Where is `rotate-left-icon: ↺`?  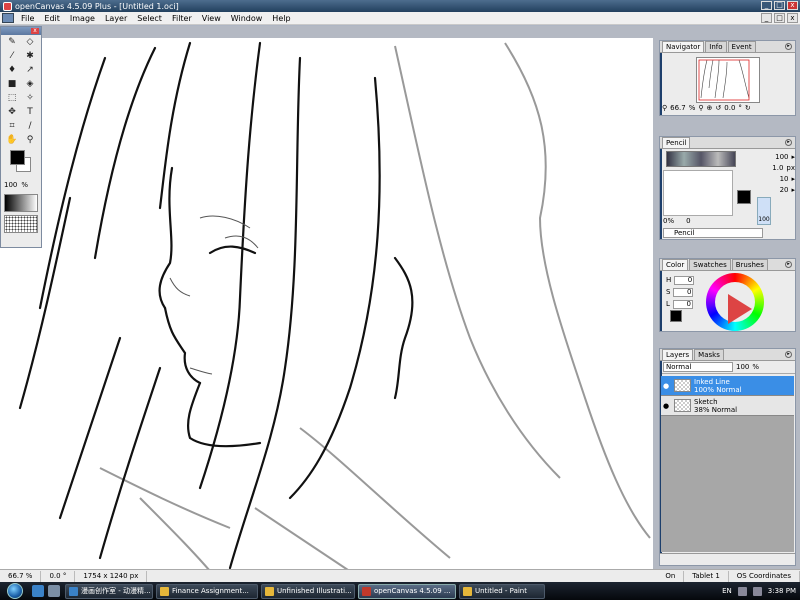 rotate-left-icon: ↺ is located at coordinates (718, 108).